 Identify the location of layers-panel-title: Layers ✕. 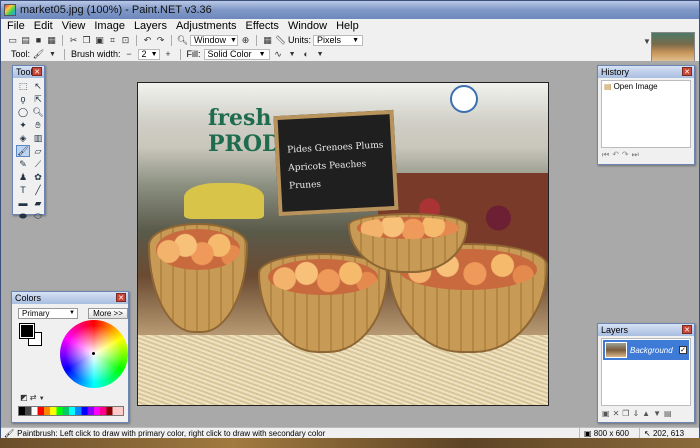
(646, 330).